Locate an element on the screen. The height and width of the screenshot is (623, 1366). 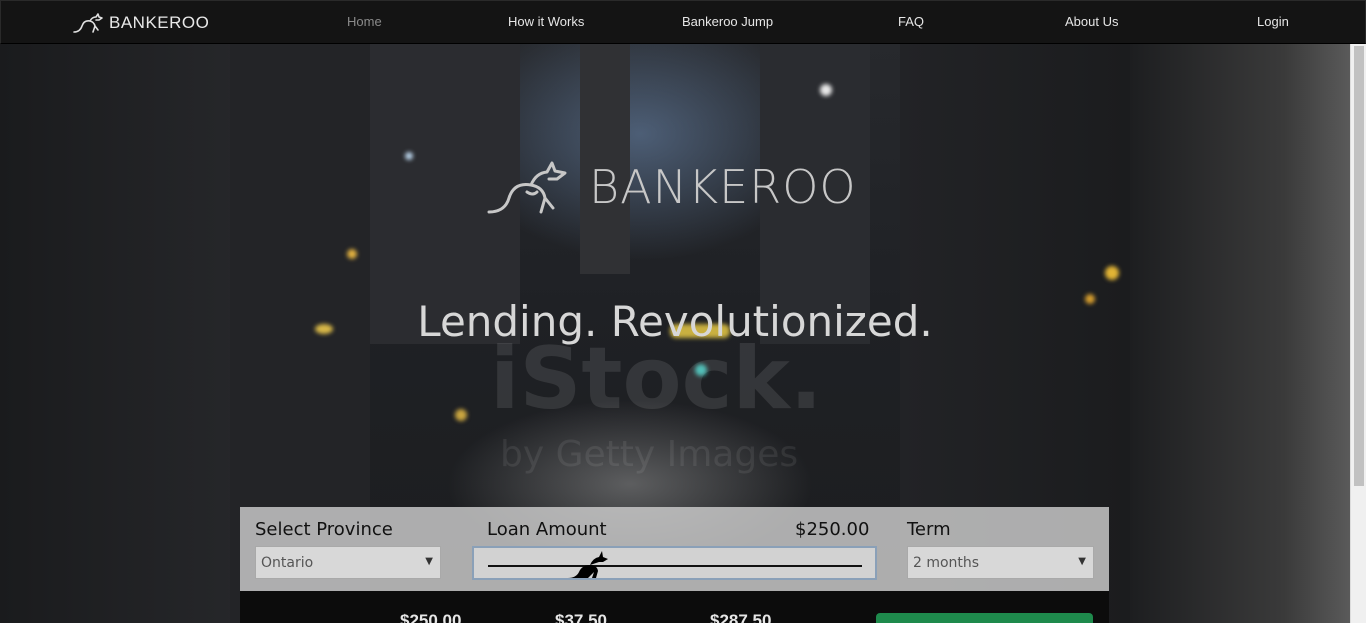
province-label: Select Province is located at coordinates (324, 529).